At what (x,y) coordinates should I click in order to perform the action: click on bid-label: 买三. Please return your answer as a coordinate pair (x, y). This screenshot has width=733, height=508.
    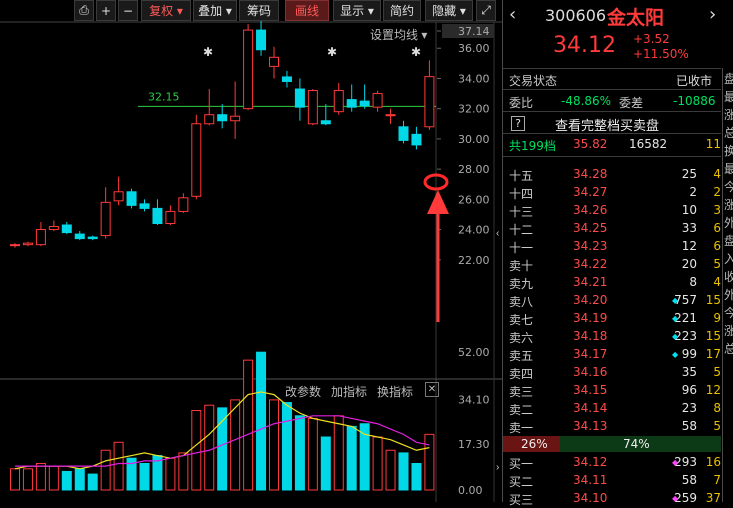
    Looking at the image, I should click on (521, 500).